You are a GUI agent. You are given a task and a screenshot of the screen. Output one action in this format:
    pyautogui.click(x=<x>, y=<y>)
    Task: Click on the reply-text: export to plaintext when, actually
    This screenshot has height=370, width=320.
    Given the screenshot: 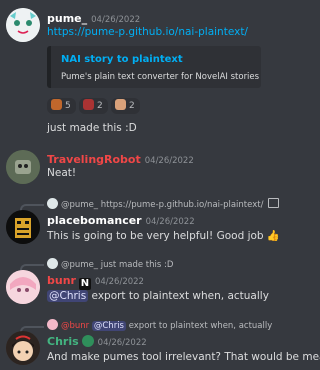 What is the action you would take?
    pyautogui.click(x=200, y=326)
    